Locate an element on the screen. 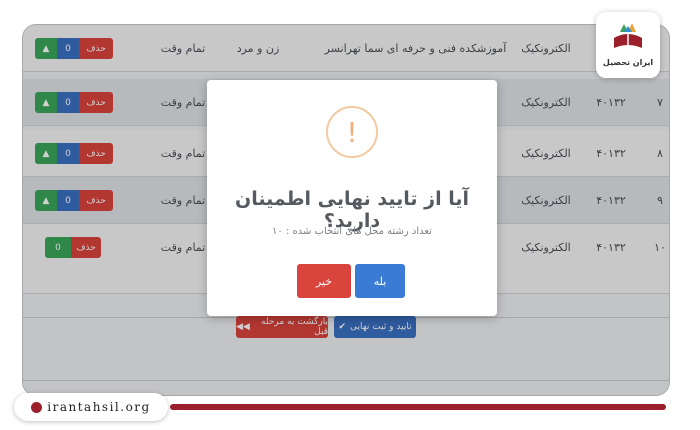 This screenshot has width=700, height=430. exclamation-icon: ! is located at coordinates (352, 132).